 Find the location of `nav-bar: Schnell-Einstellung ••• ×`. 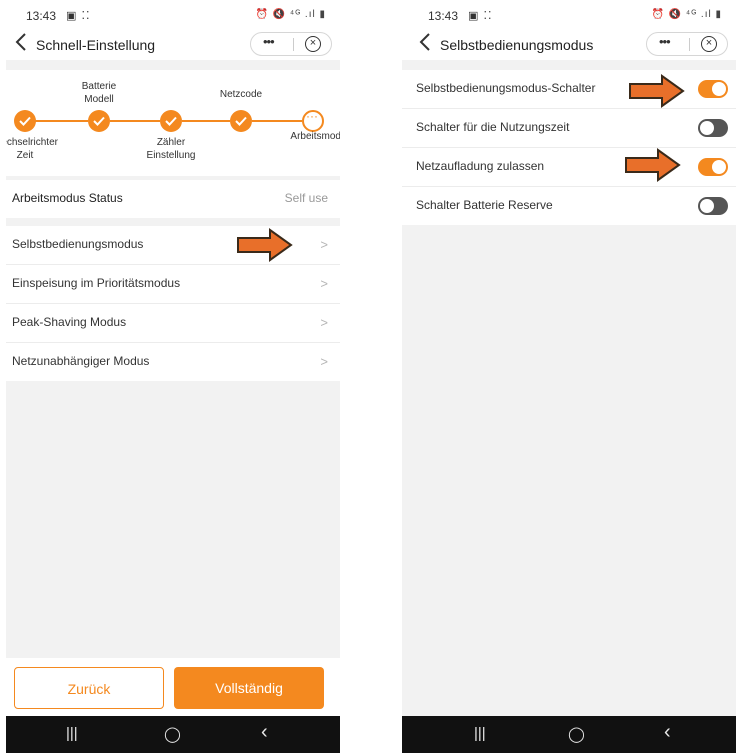

nav-bar: Schnell-Einstellung ••• × is located at coordinates (173, 46).